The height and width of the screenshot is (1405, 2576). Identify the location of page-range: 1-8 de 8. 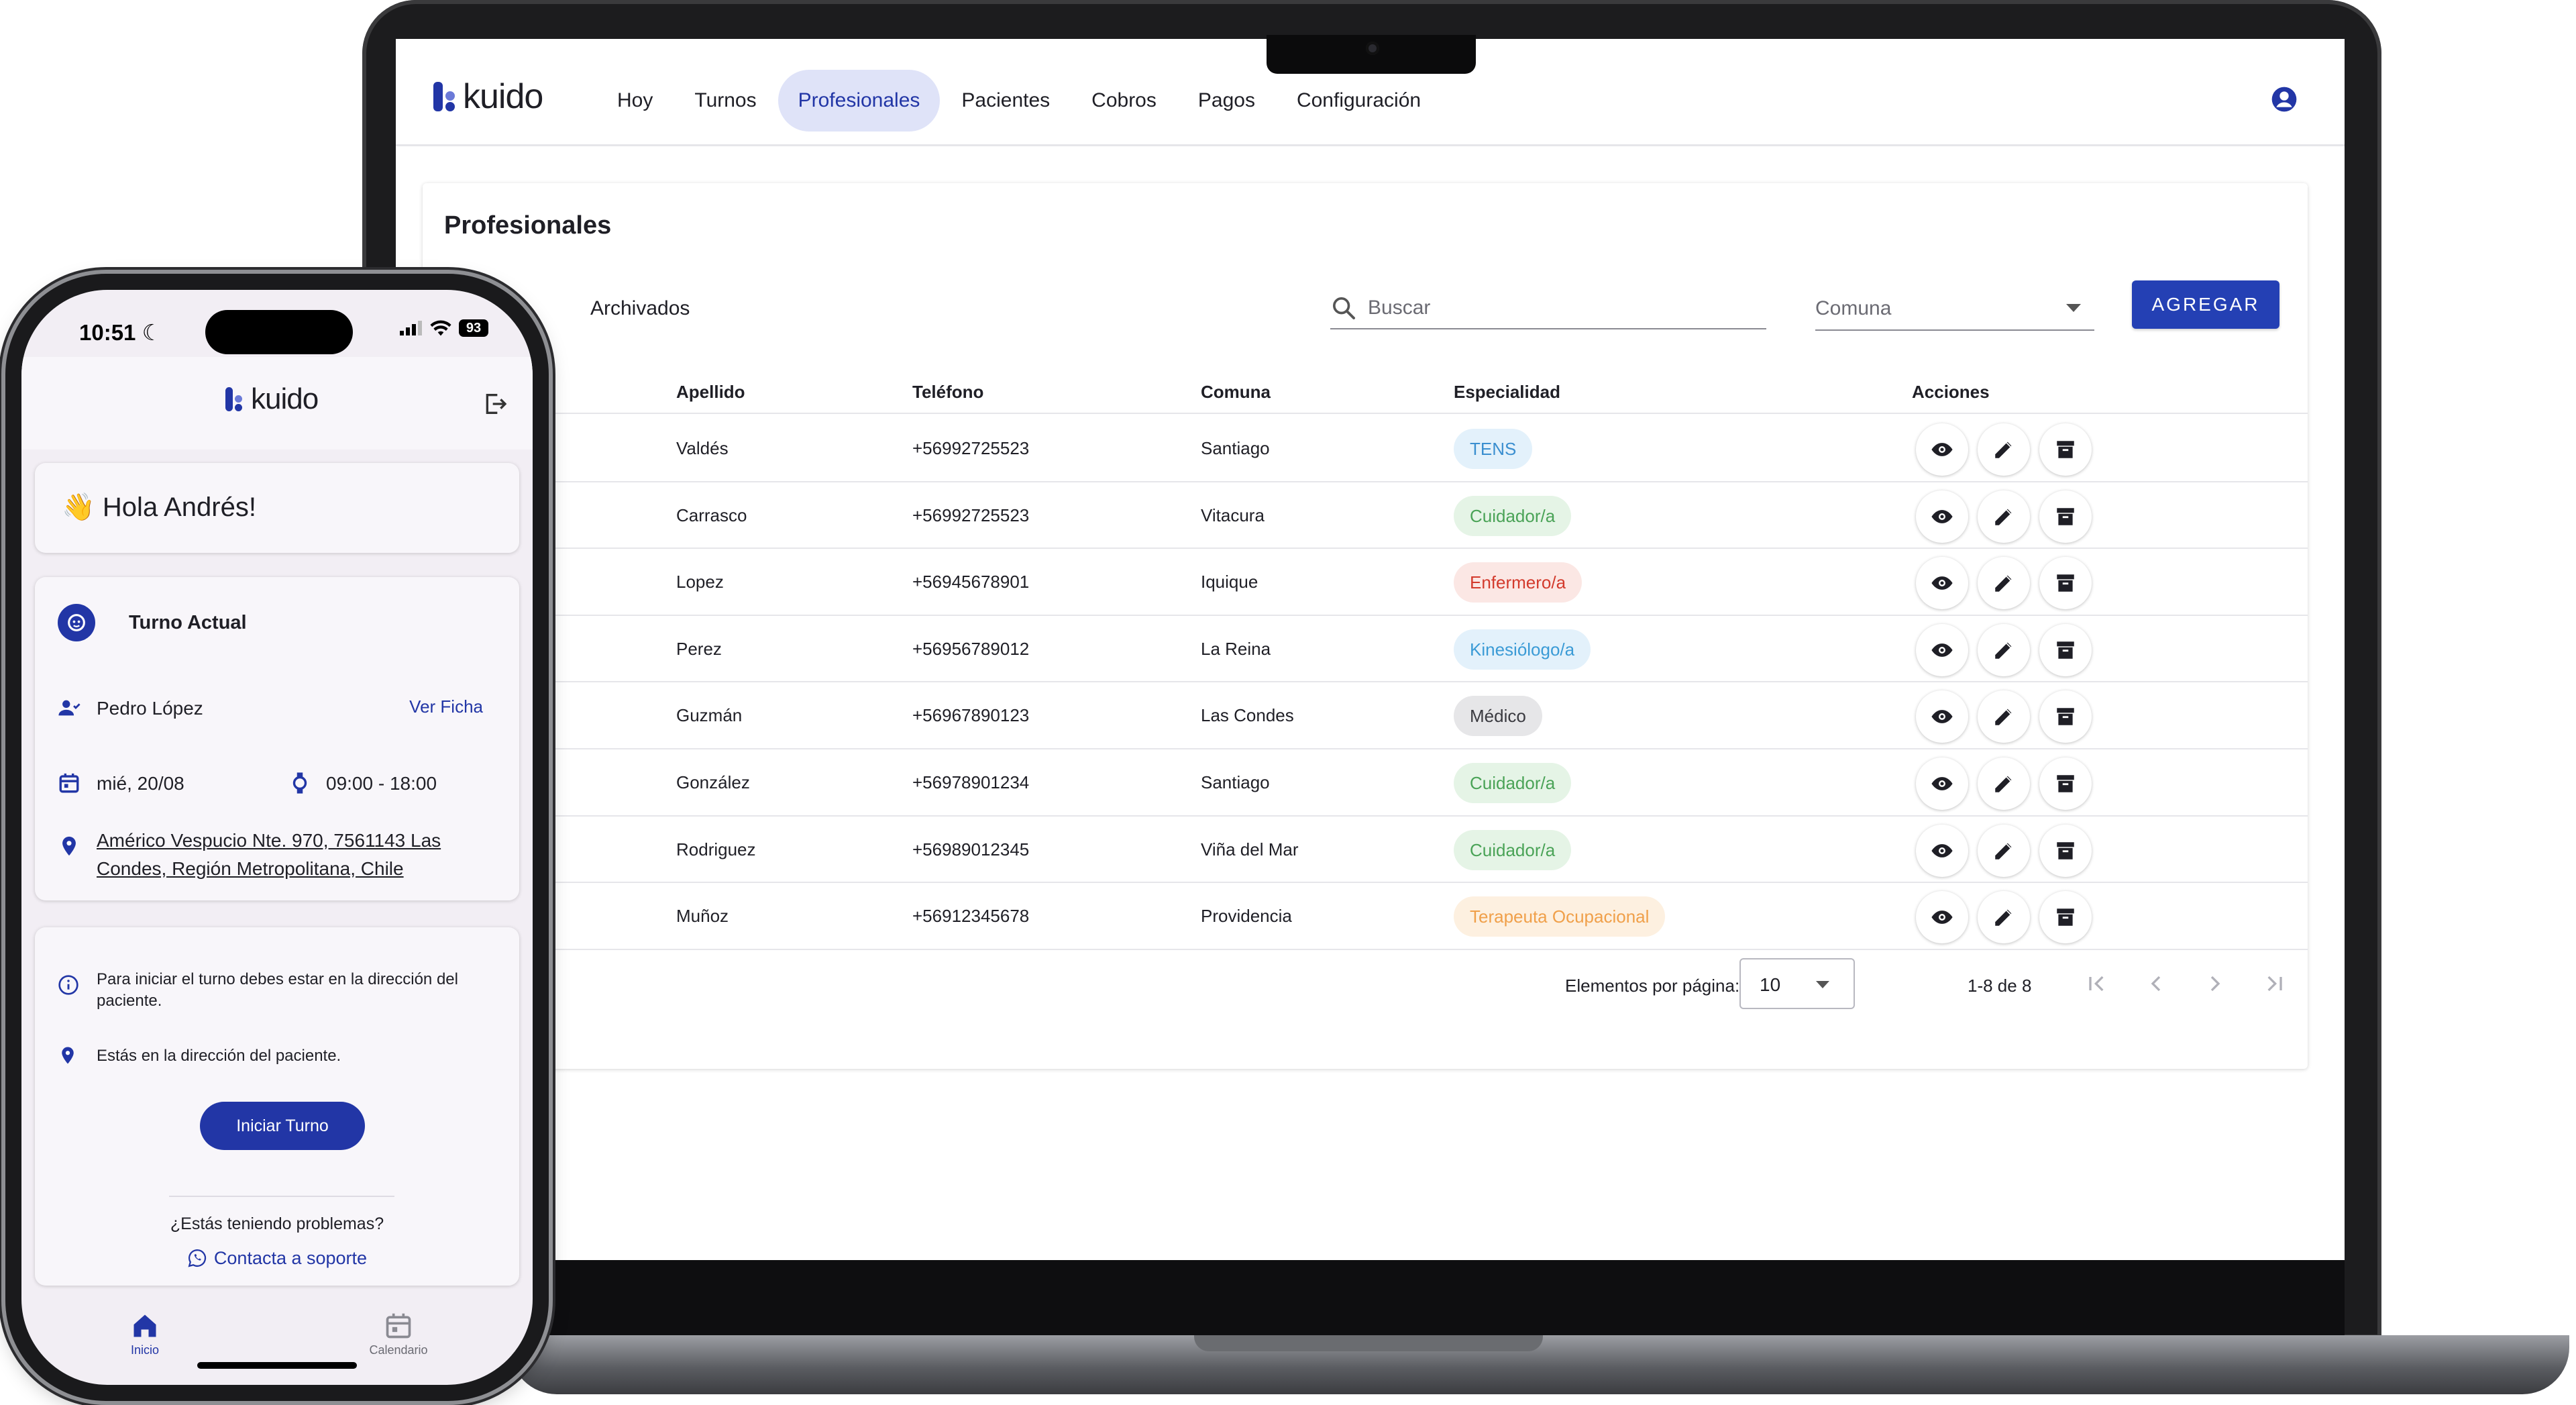
(2000, 986).